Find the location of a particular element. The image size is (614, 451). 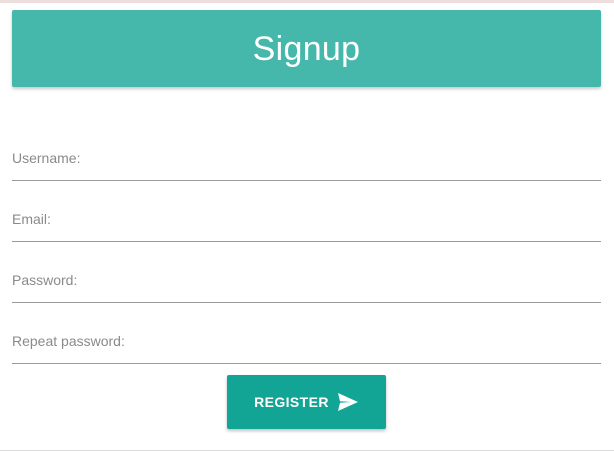

password-field: Password: is located at coordinates (306, 283).